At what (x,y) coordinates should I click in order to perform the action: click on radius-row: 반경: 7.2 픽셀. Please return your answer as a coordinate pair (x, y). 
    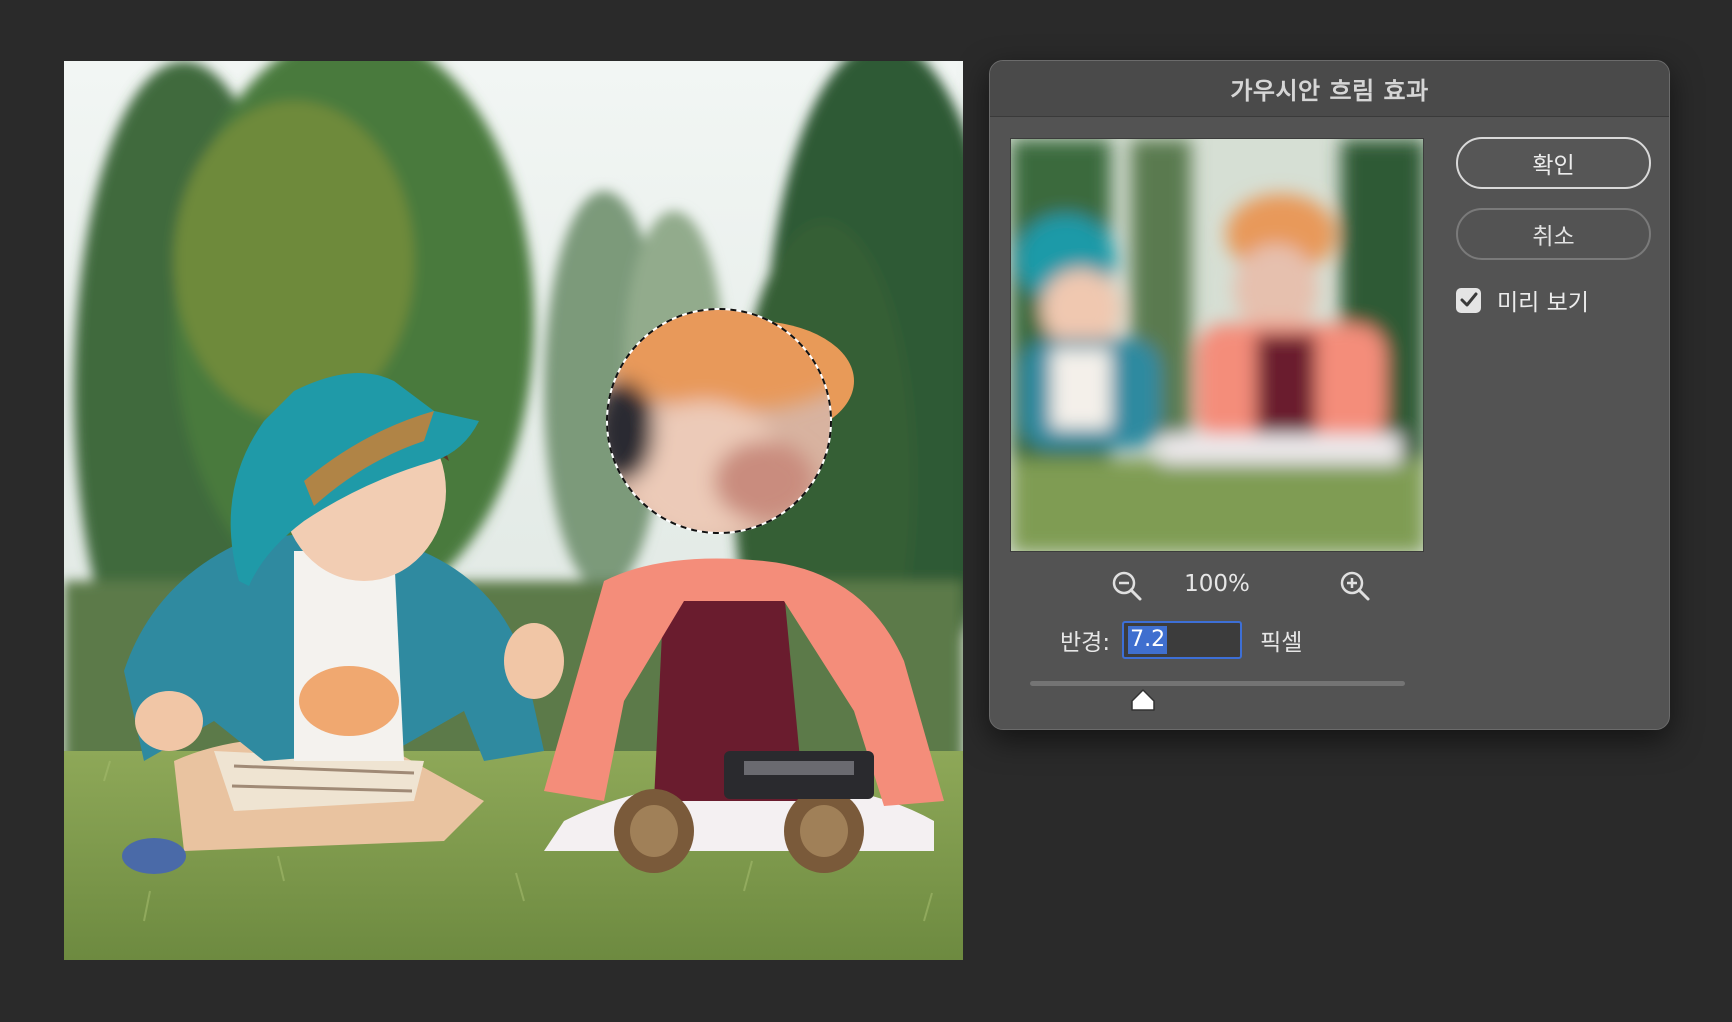
    Looking at the image, I should click on (1181, 640).